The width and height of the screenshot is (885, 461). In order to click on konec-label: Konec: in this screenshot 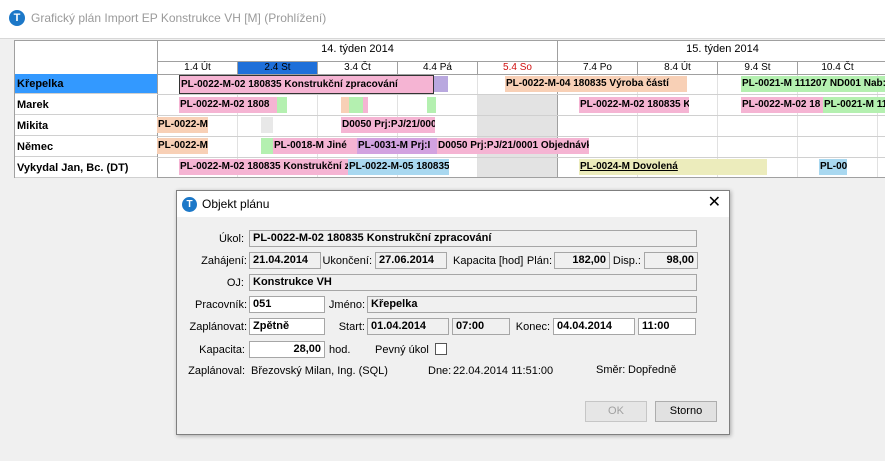, I will do `click(532, 327)`.